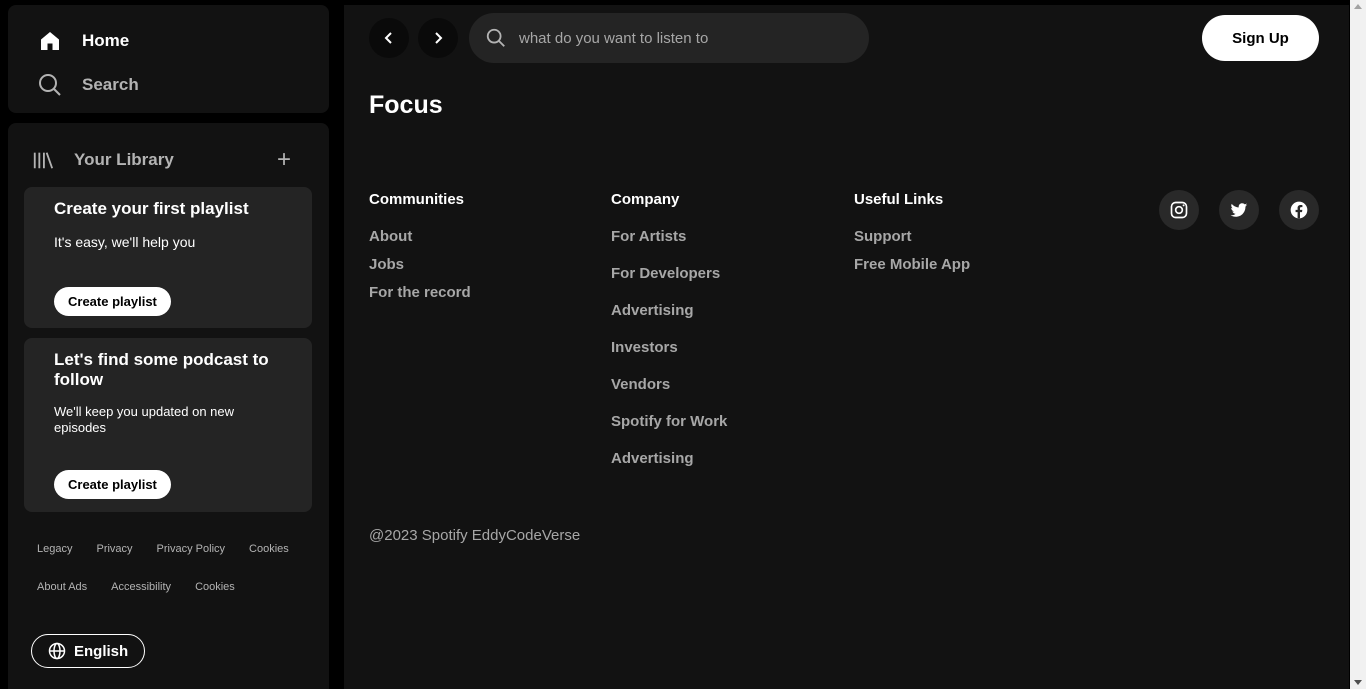 Image resolution: width=1366 pixels, height=689 pixels. I want to click on library-header: Your Library, so click(103, 160).